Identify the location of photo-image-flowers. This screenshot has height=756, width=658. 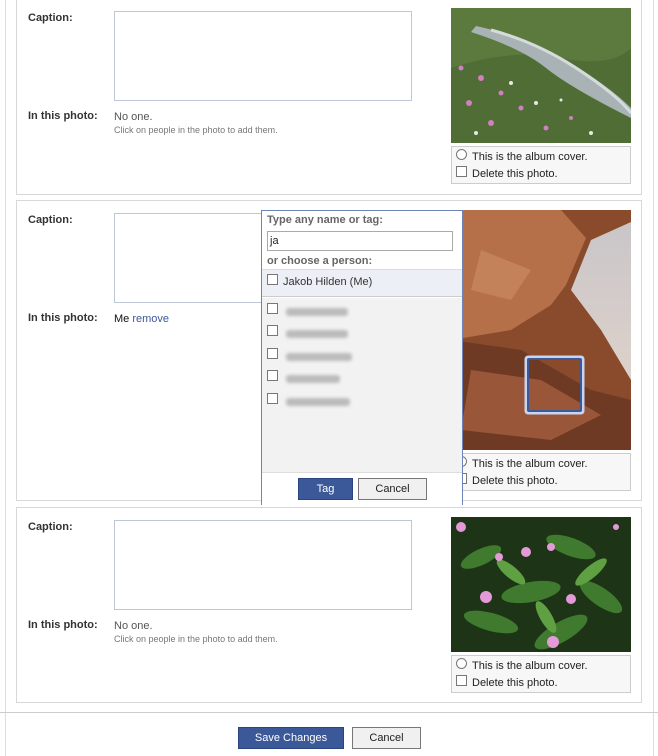
(541, 584).